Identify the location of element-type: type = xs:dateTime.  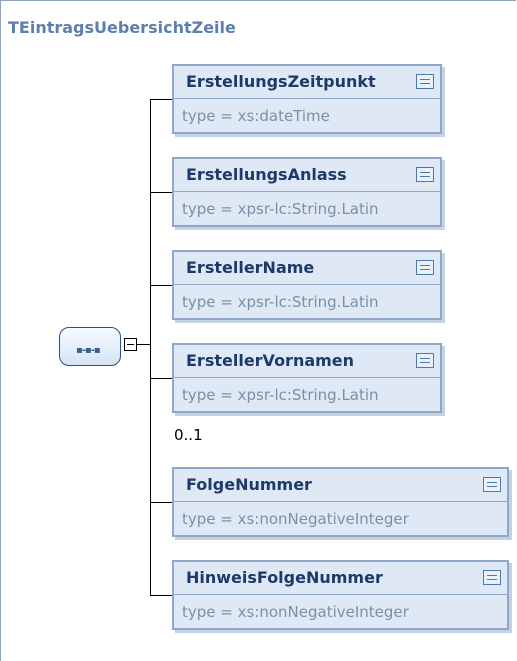
(256, 116).